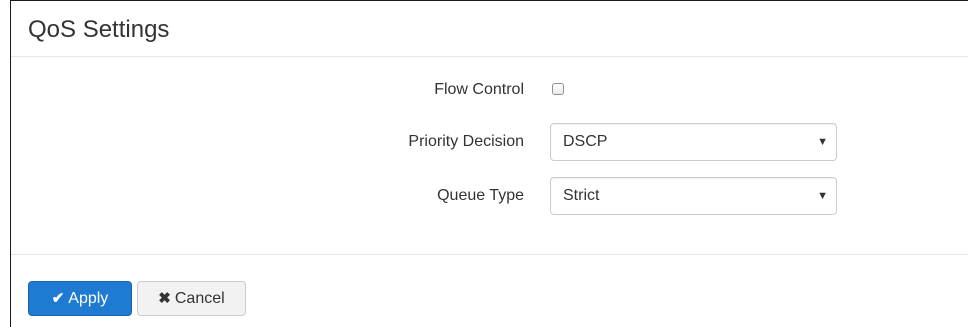  Describe the element at coordinates (88, 298) in the screenshot. I see `apply-label: Apply` at that location.